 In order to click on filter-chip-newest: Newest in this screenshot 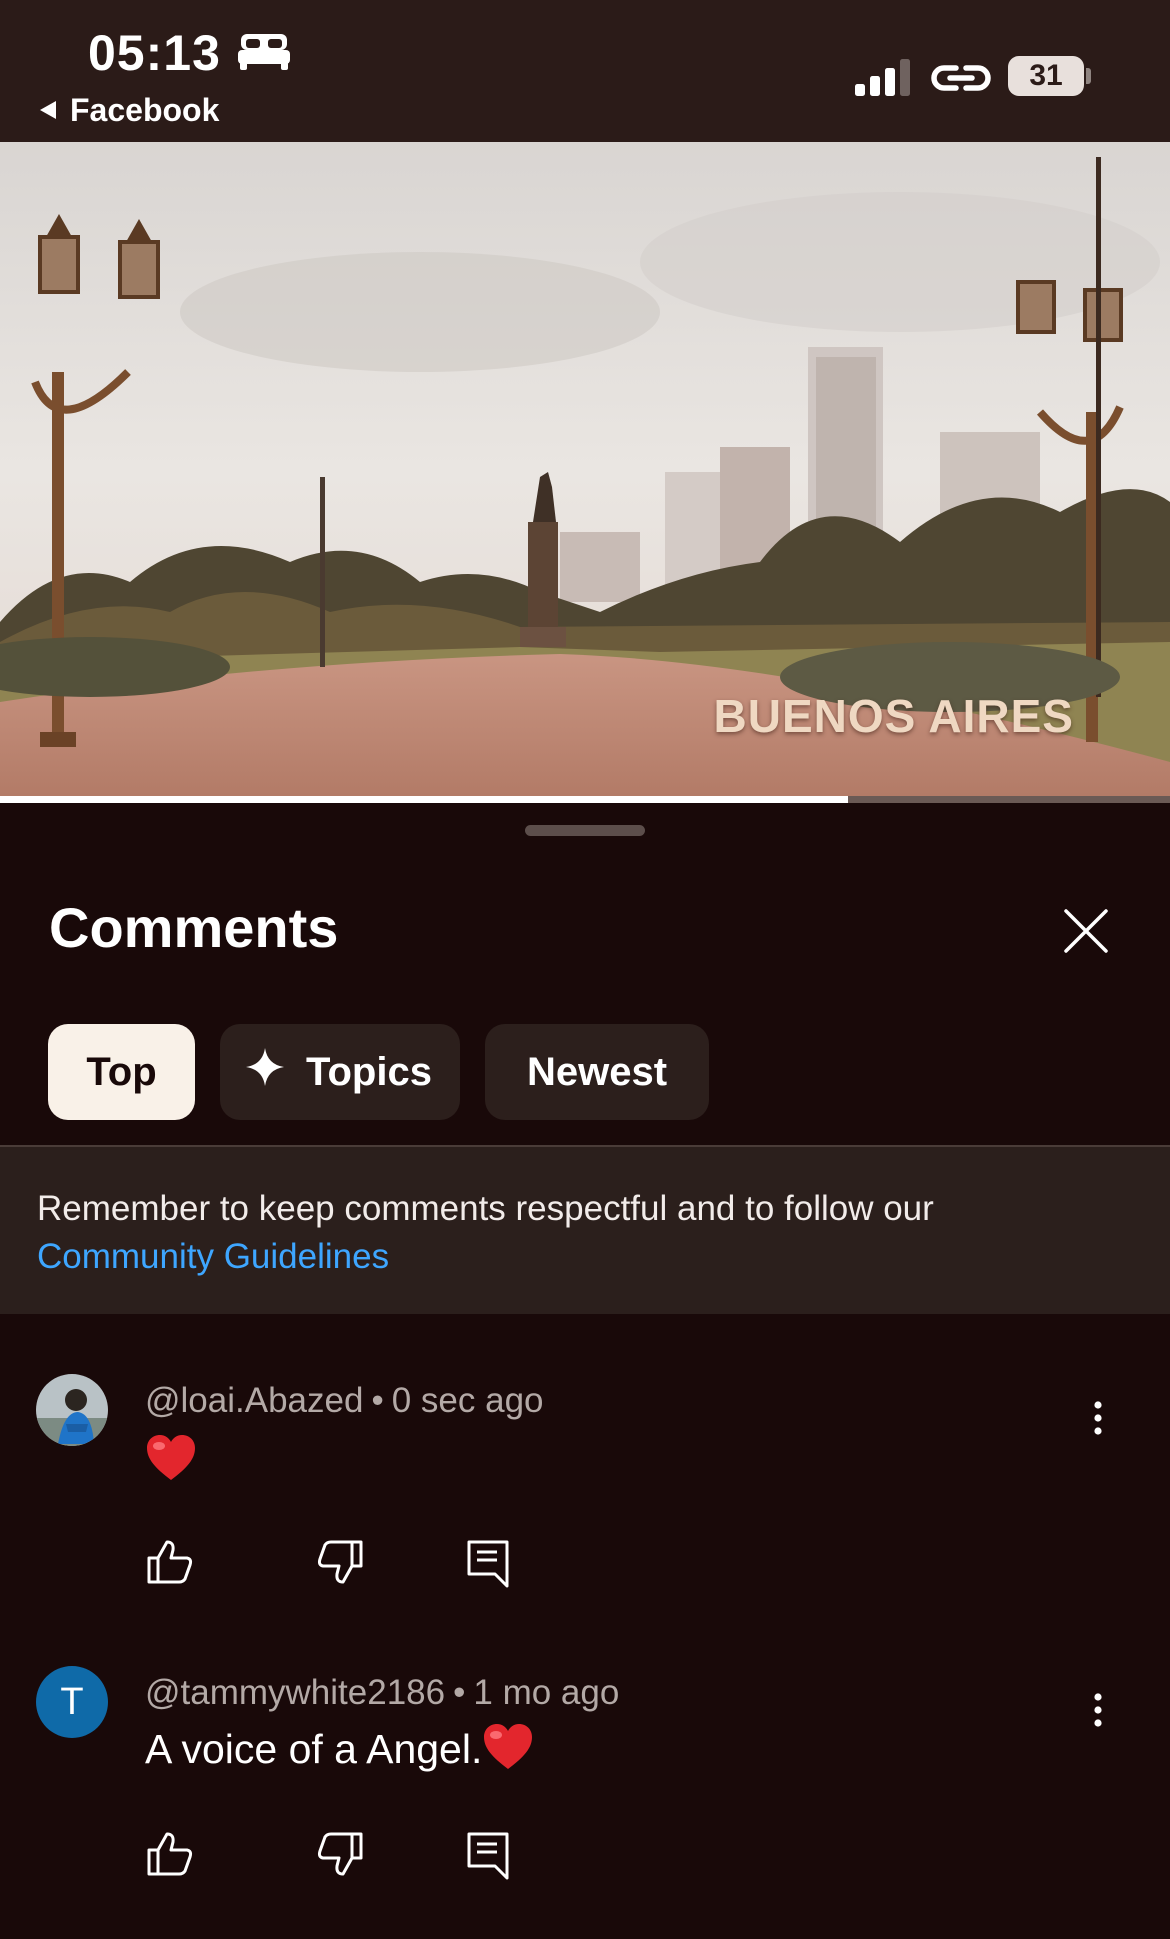, I will do `click(597, 1072)`.